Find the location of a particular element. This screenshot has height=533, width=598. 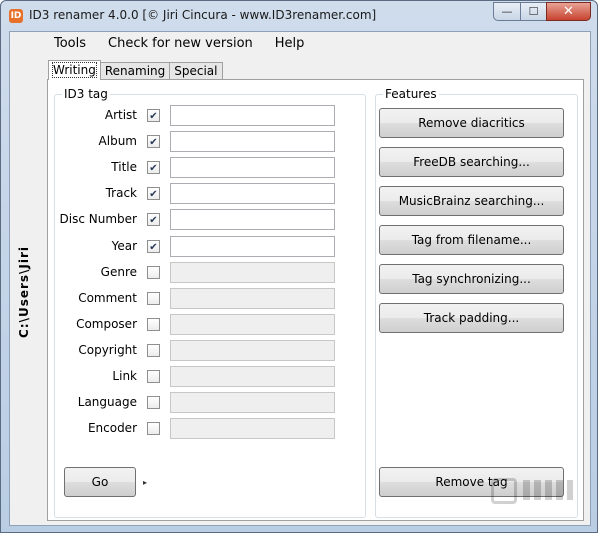

field-row-encoder: Encoder is located at coordinates (211, 429).